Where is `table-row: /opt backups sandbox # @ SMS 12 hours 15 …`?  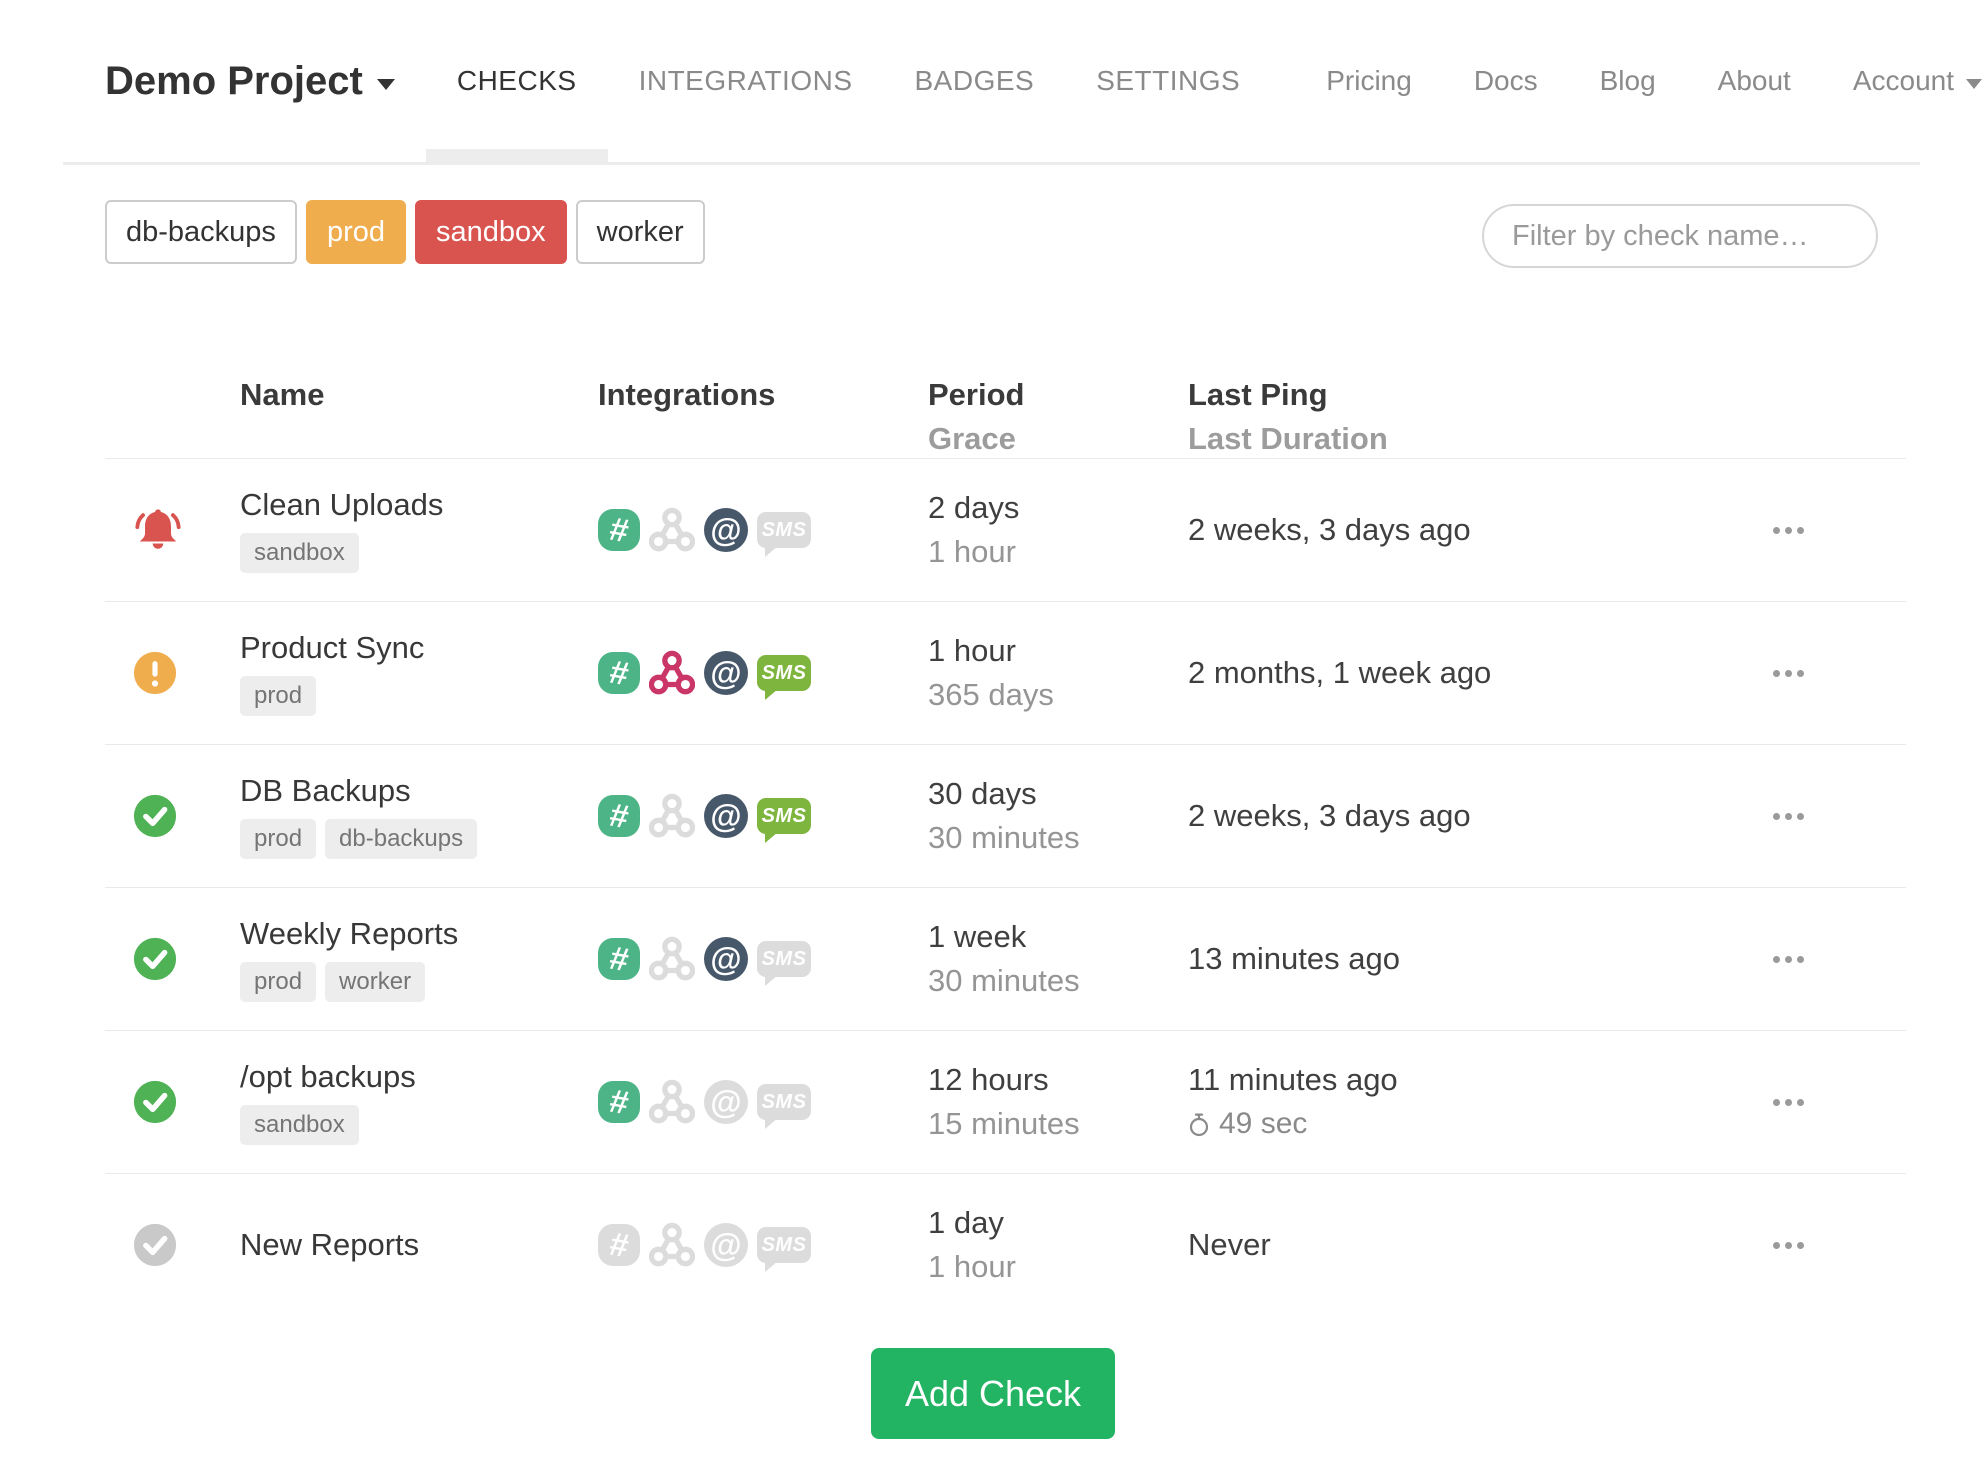 table-row: /opt backups sandbox # @ SMS 12 hours 15 … is located at coordinates (1005, 1101).